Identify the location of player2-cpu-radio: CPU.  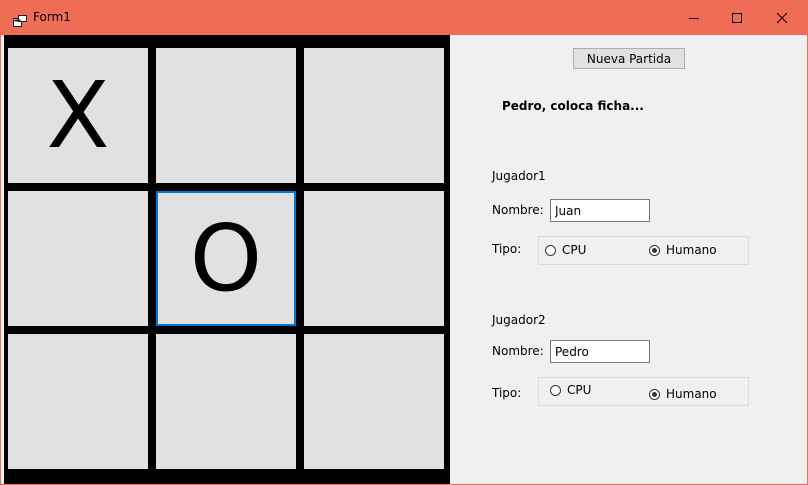
(570, 390).